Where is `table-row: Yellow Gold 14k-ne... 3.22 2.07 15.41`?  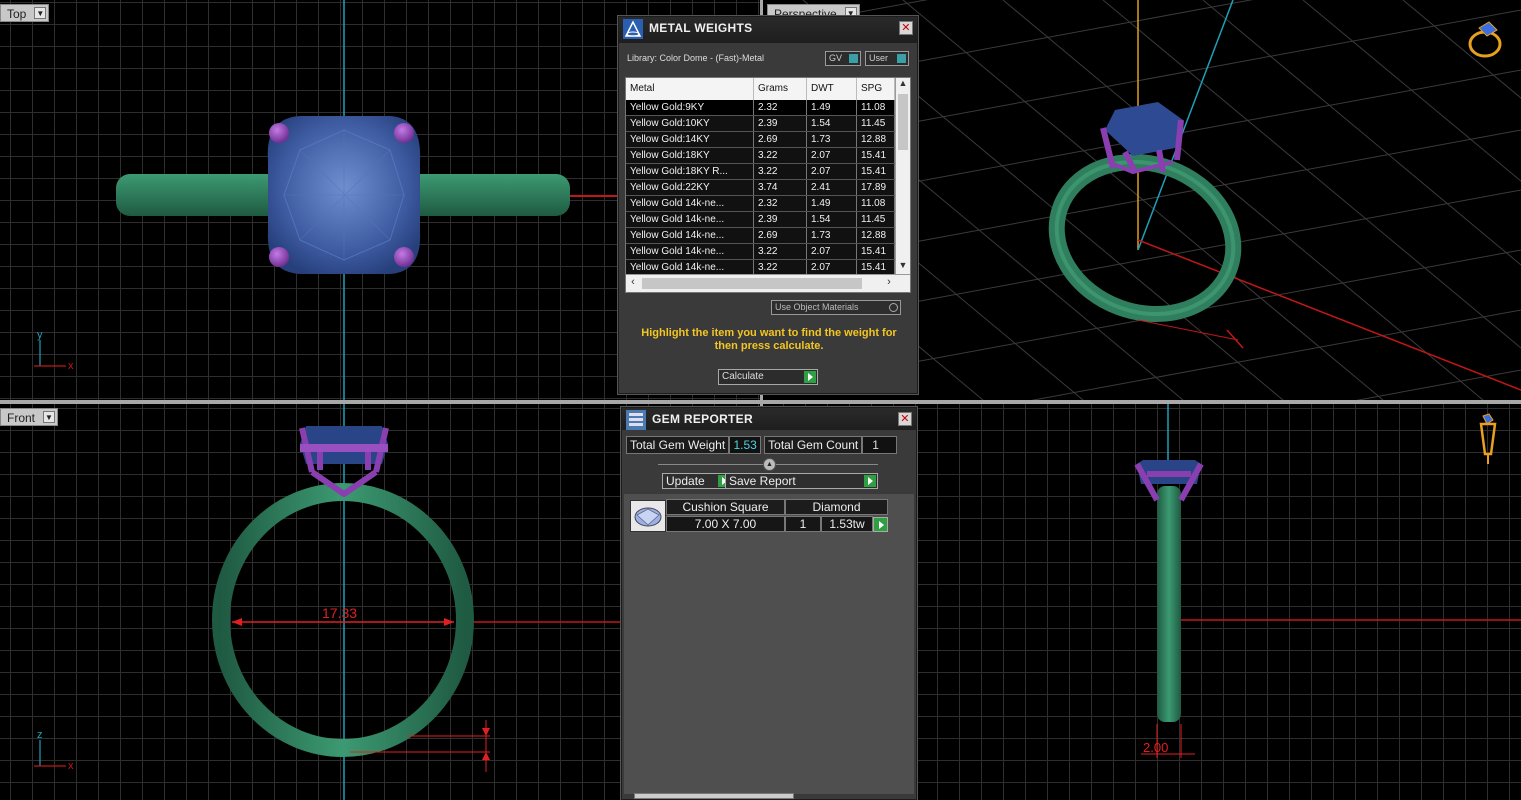
table-row: Yellow Gold 14k-ne... 3.22 2.07 15.41 is located at coordinates (768, 252).